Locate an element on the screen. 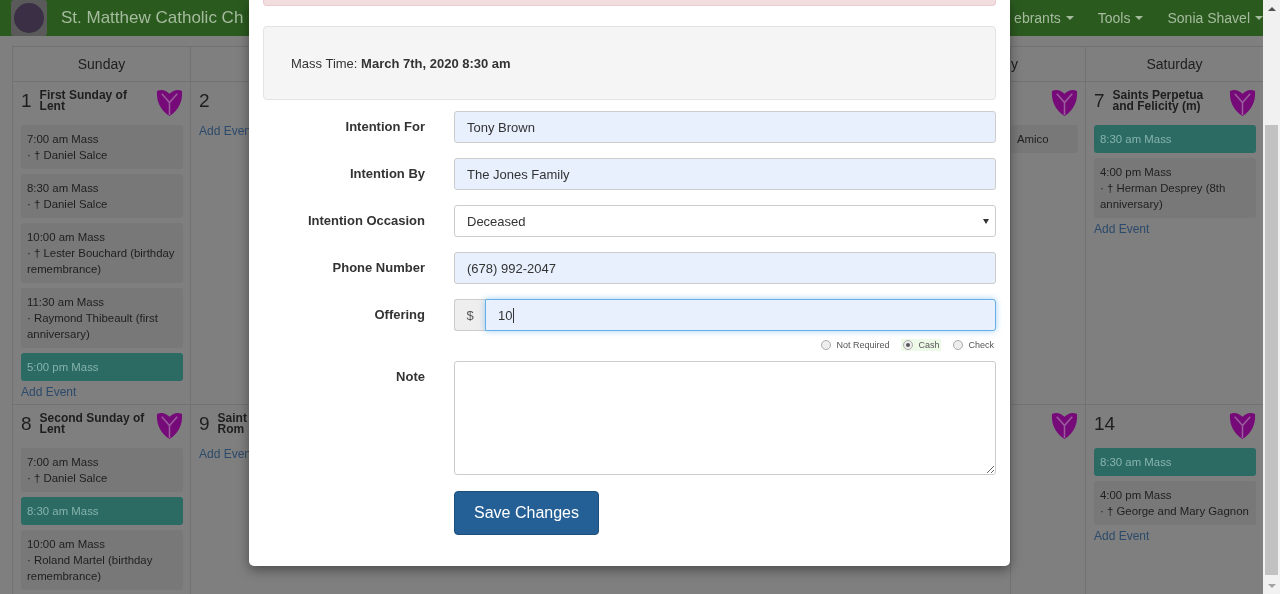 This screenshot has width=1280, height=594. field-label: Intention For is located at coordinates (384, 127).